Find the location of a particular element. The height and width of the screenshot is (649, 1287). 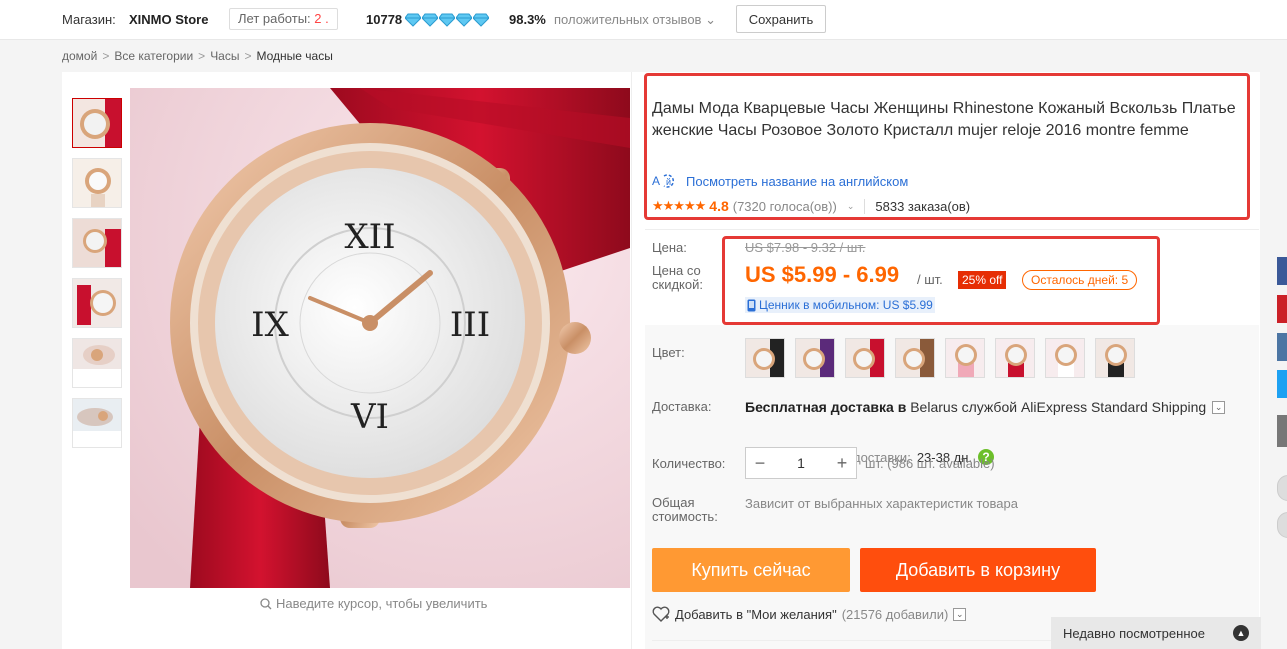

breadcrumb-watches: Часы is located at coordinates (224, 56).